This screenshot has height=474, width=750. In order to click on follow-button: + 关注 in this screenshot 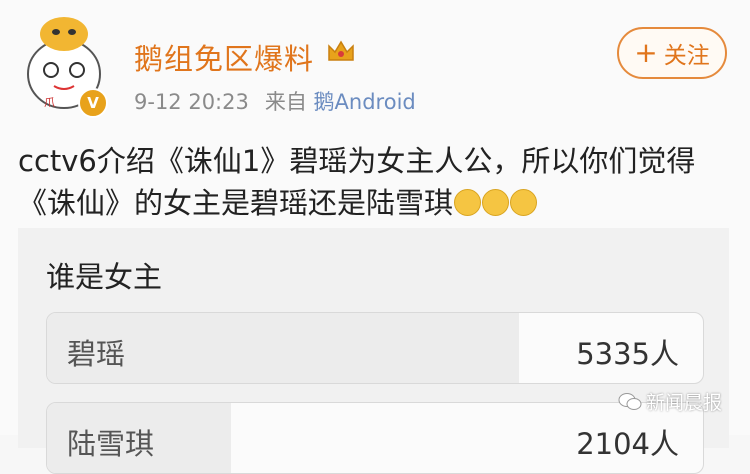, I will do `click(672, 53)`.